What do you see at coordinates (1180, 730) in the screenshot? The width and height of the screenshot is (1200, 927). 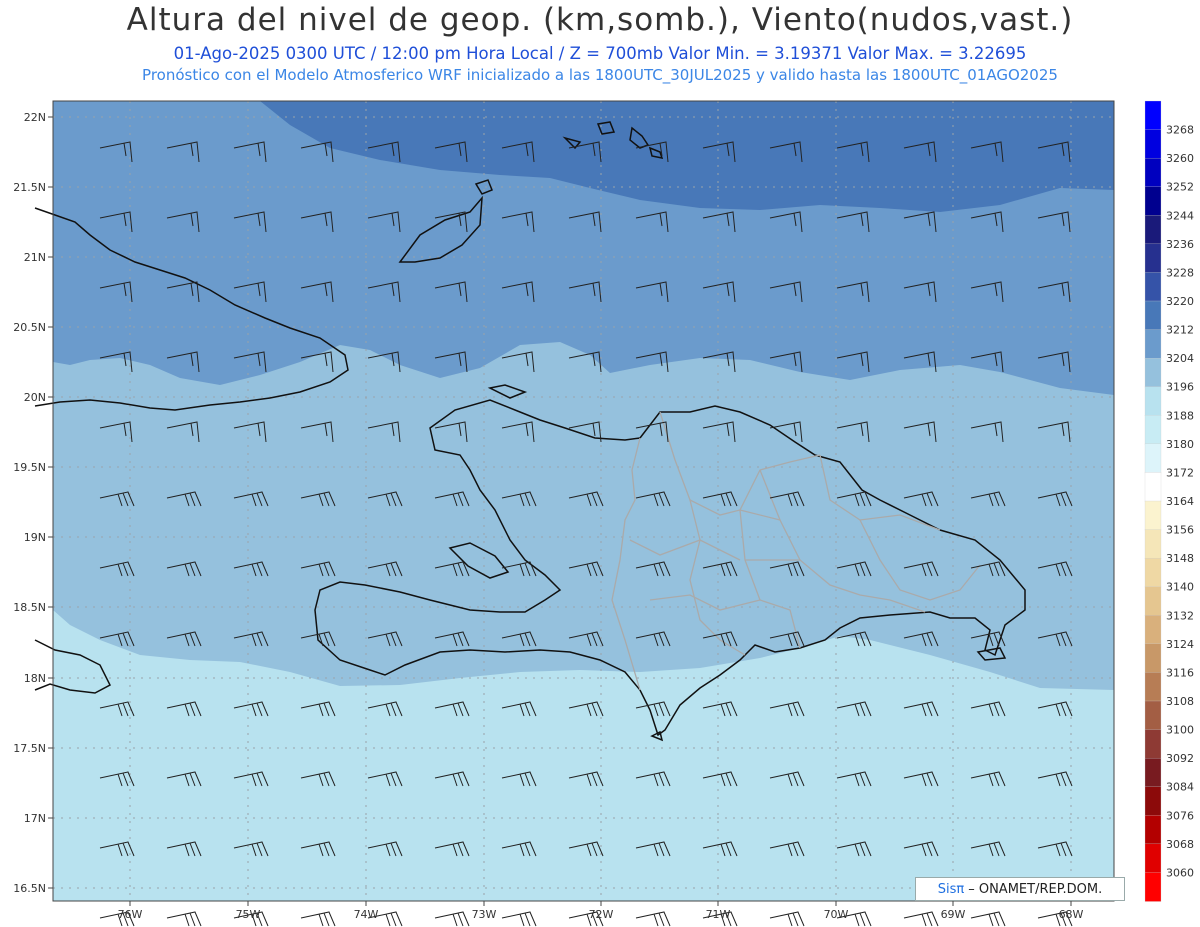 I see `colorbar-label: 3100` at bounding box center [1180, 730].